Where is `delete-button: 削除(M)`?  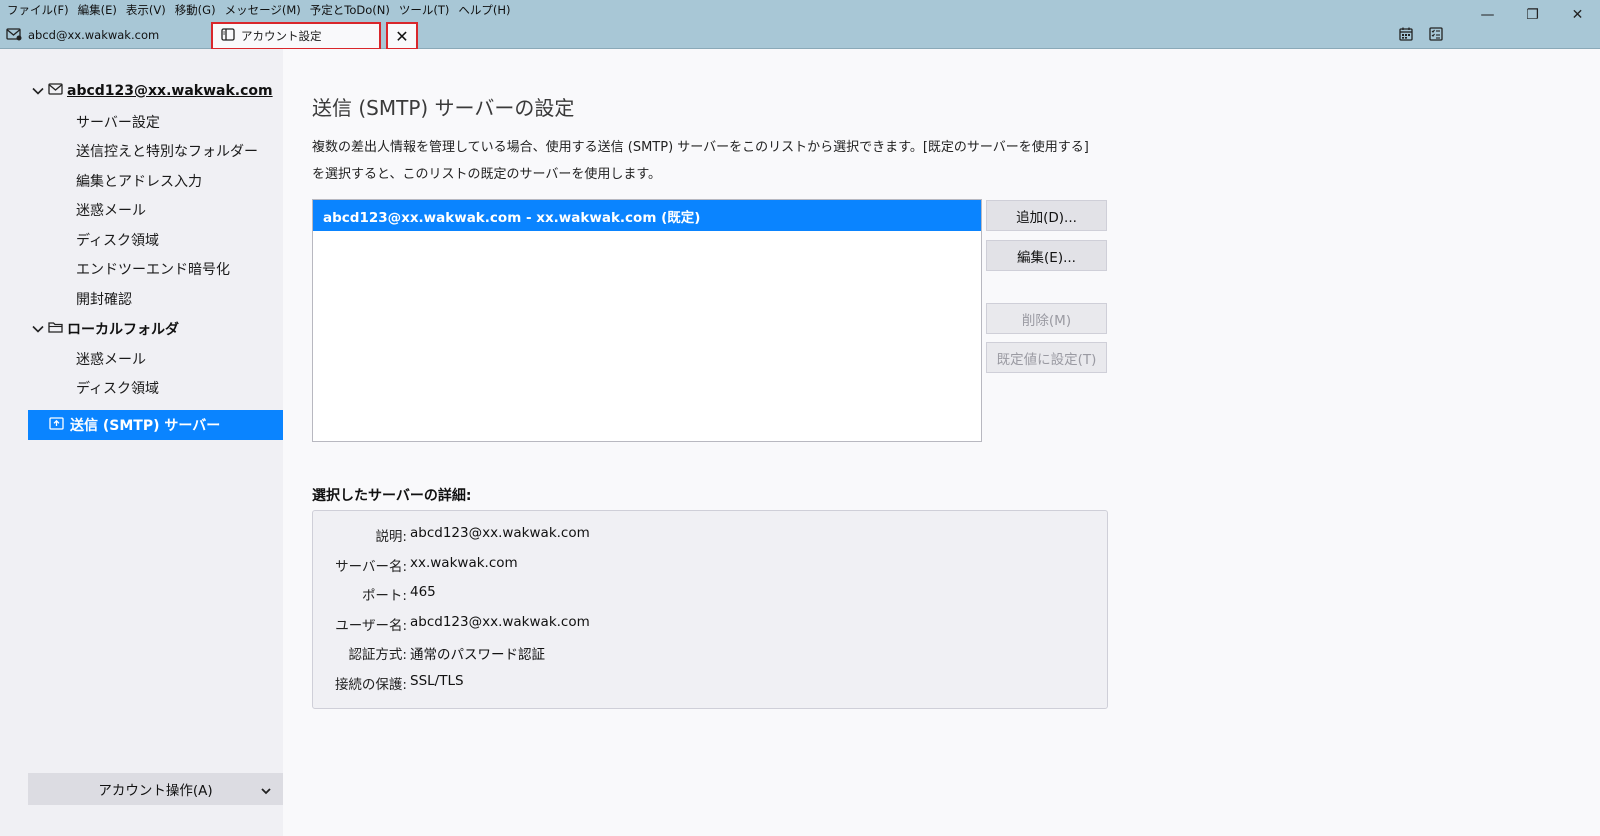 delete-button: 削除(M) is located at coordinates (1046, 318).